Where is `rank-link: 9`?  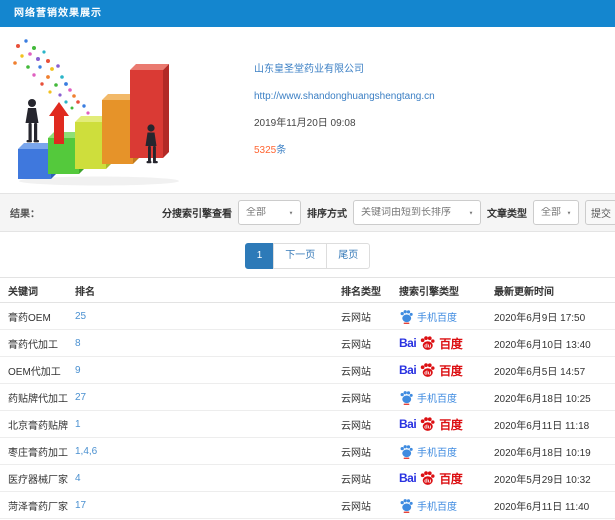 rank-link: 9 is located at coordinates (78, 370).